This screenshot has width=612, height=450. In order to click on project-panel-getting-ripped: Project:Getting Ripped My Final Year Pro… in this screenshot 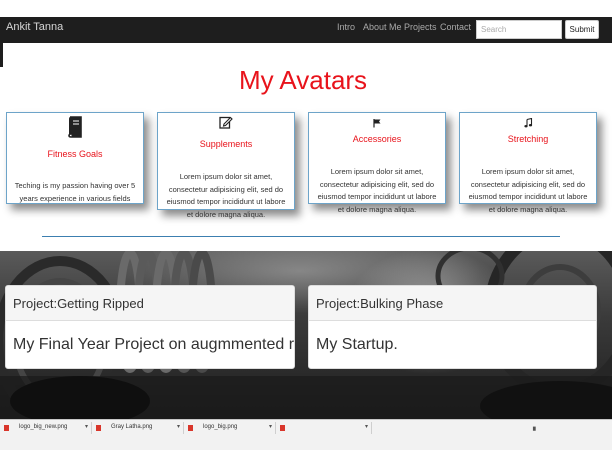, I will do `click(150, 327)`.